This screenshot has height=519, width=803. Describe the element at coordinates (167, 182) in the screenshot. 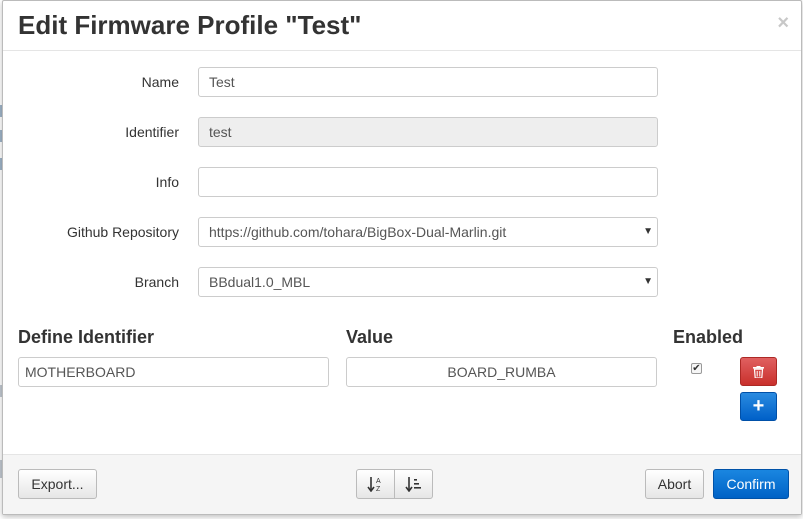

I see `info-label: Info` at that location.